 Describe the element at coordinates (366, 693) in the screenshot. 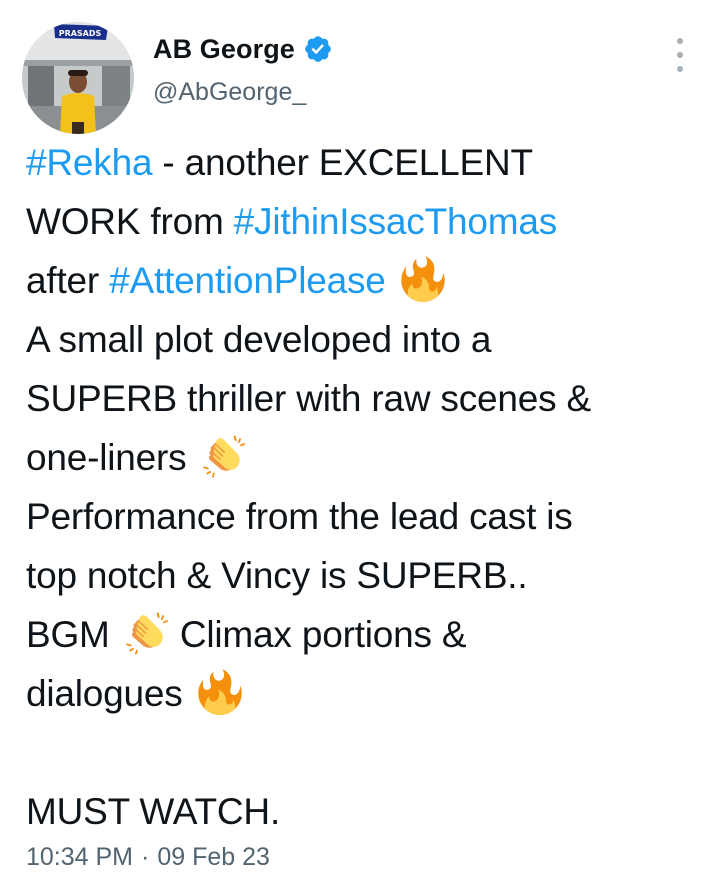

I see `tweet-line: dialogues` at that location.